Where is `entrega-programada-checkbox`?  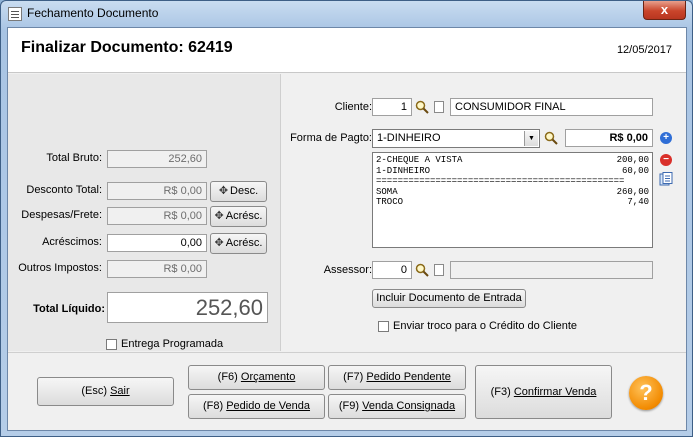
entrega-programada-checkbox is located at coordinates (111, 344).